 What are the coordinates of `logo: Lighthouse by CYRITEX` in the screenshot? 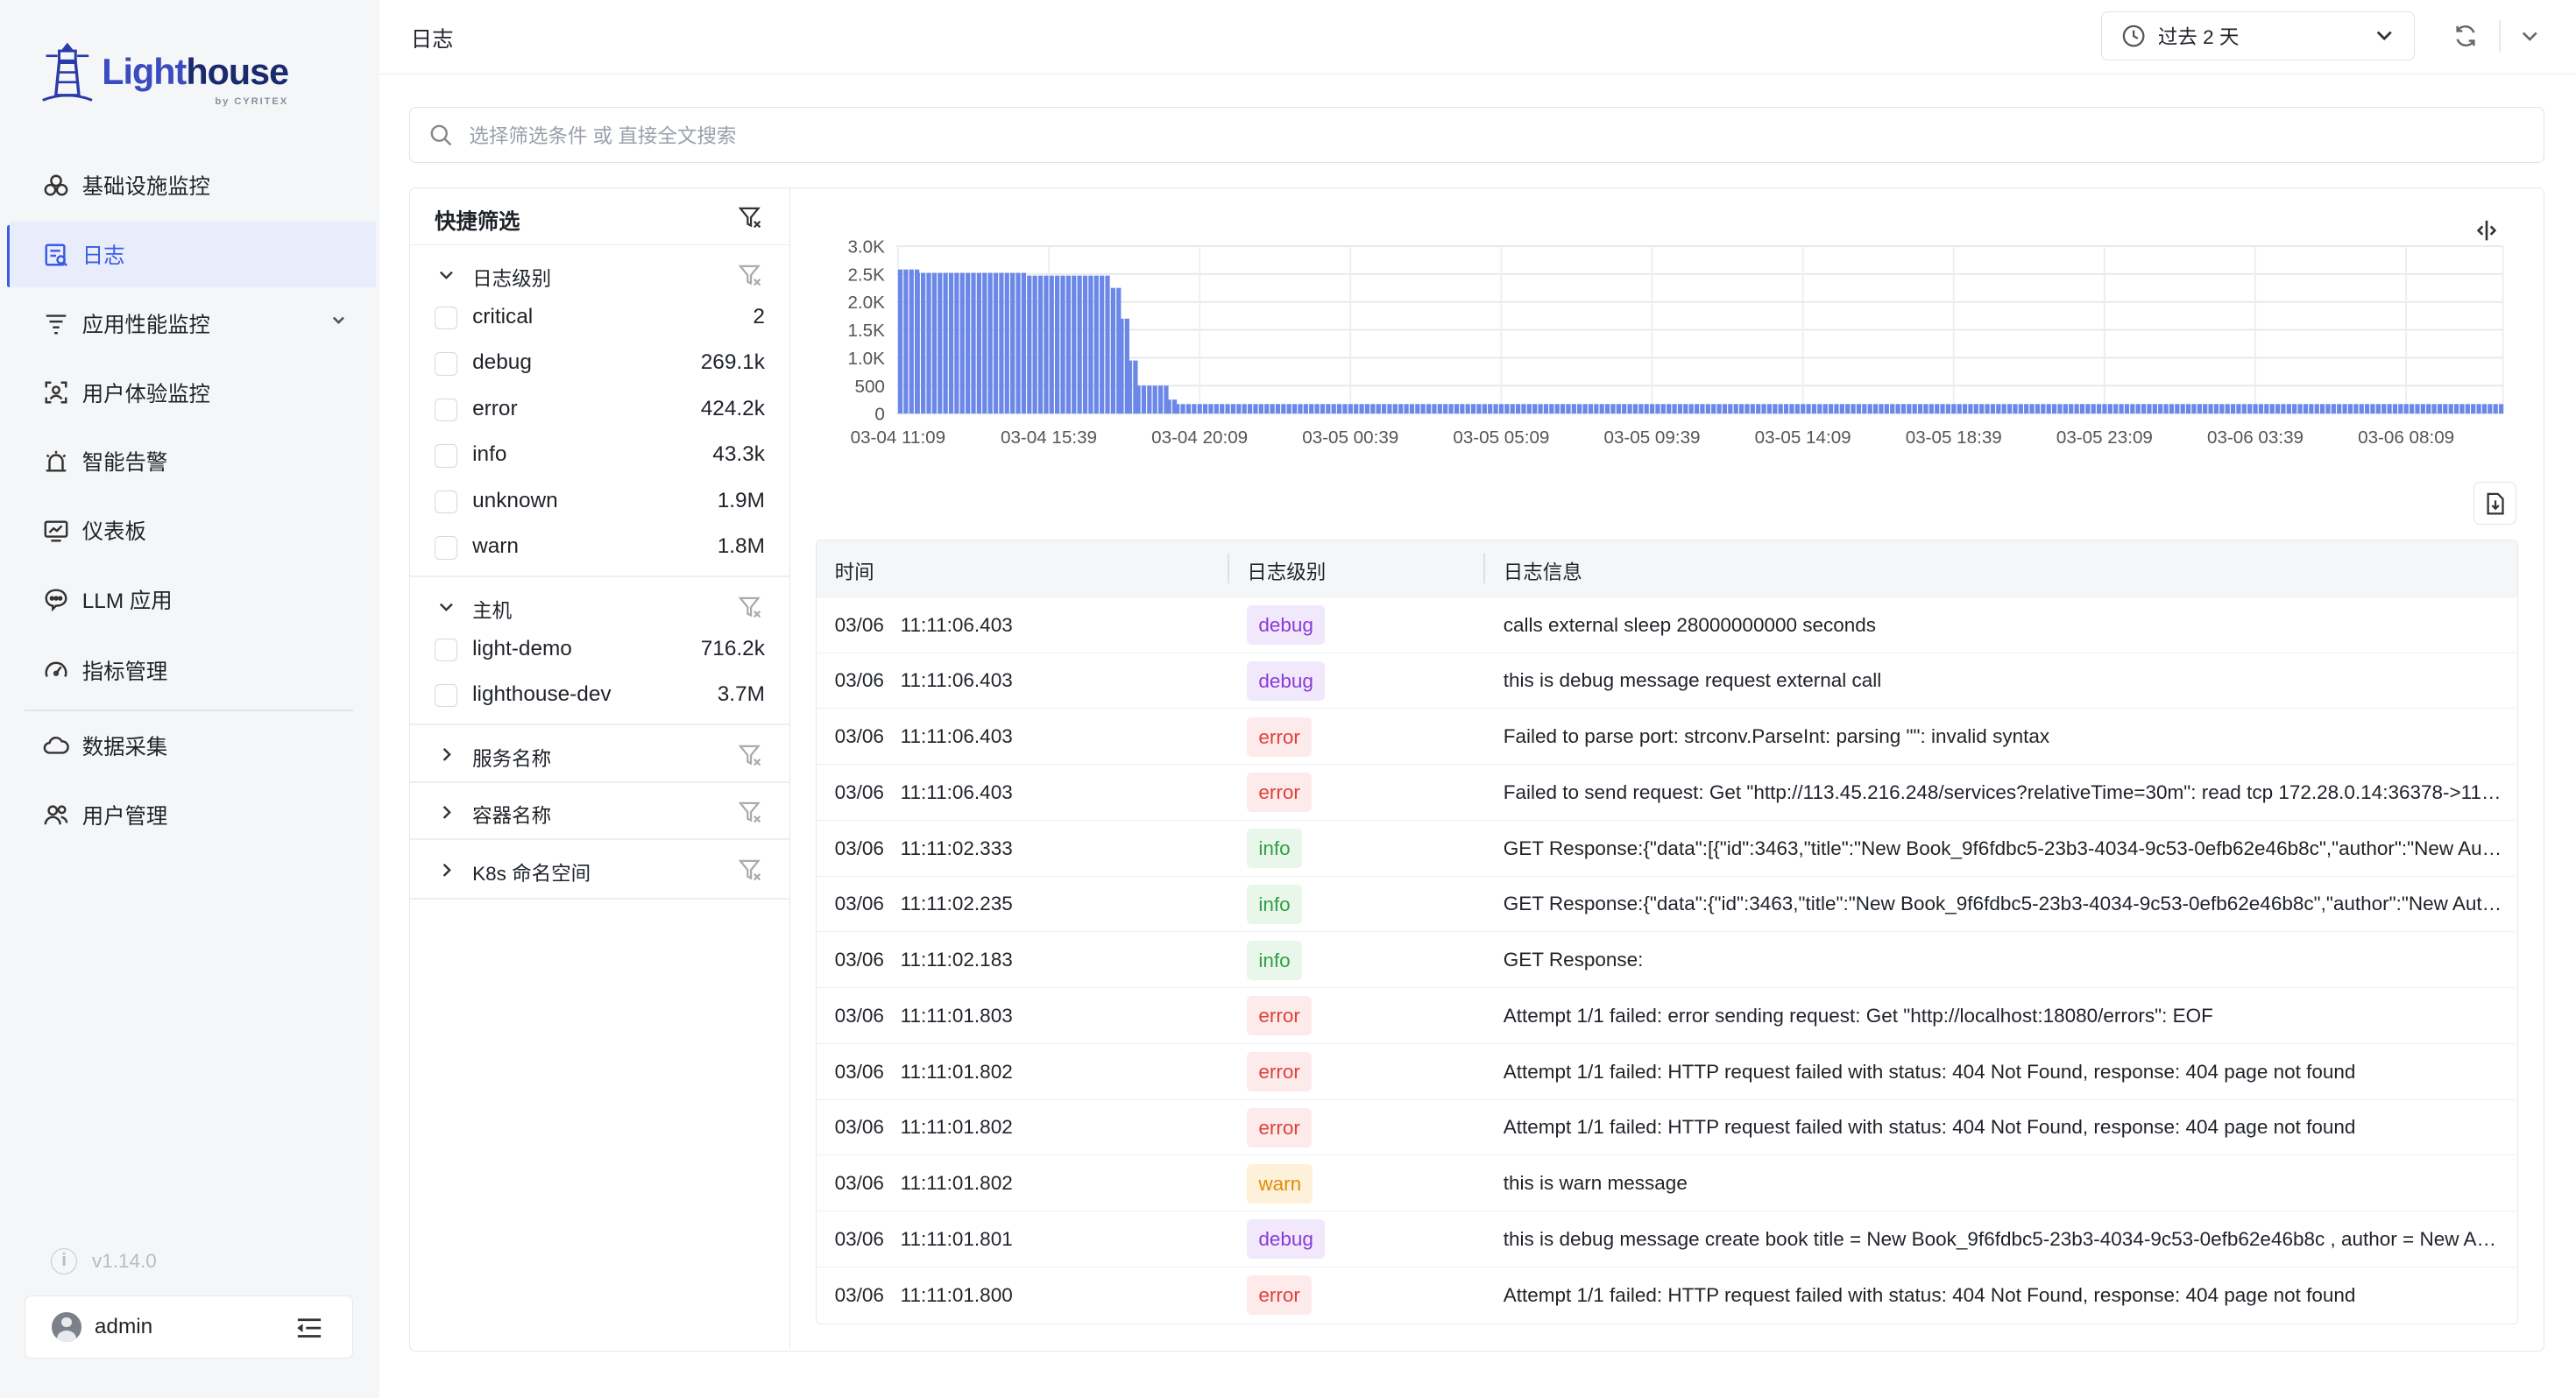 It's located at (164, 73).